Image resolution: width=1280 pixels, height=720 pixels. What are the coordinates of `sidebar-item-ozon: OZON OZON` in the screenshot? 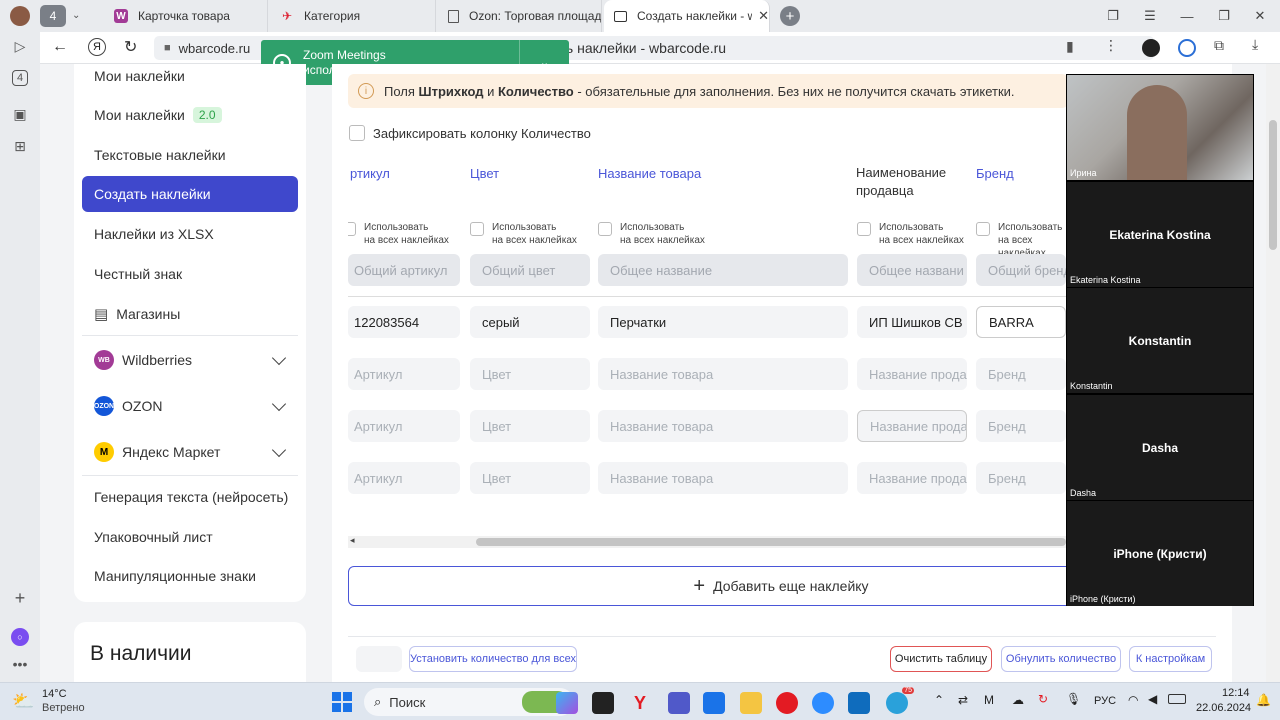 It's located at (190, 406).